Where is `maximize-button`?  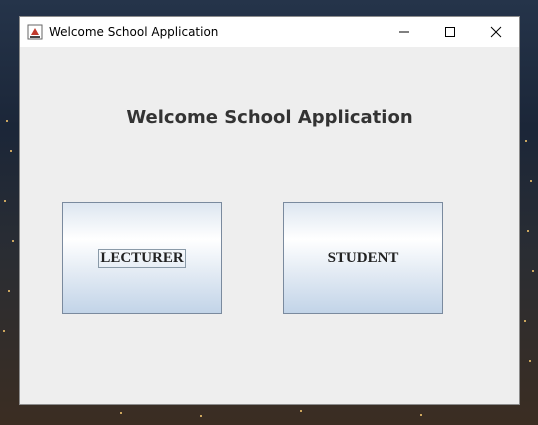
maximize-button is located at coordinates (450, 32).